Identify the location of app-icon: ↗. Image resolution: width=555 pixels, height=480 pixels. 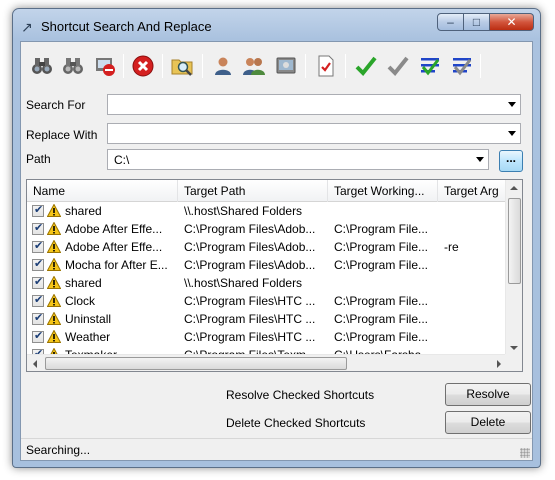
(27, 27).